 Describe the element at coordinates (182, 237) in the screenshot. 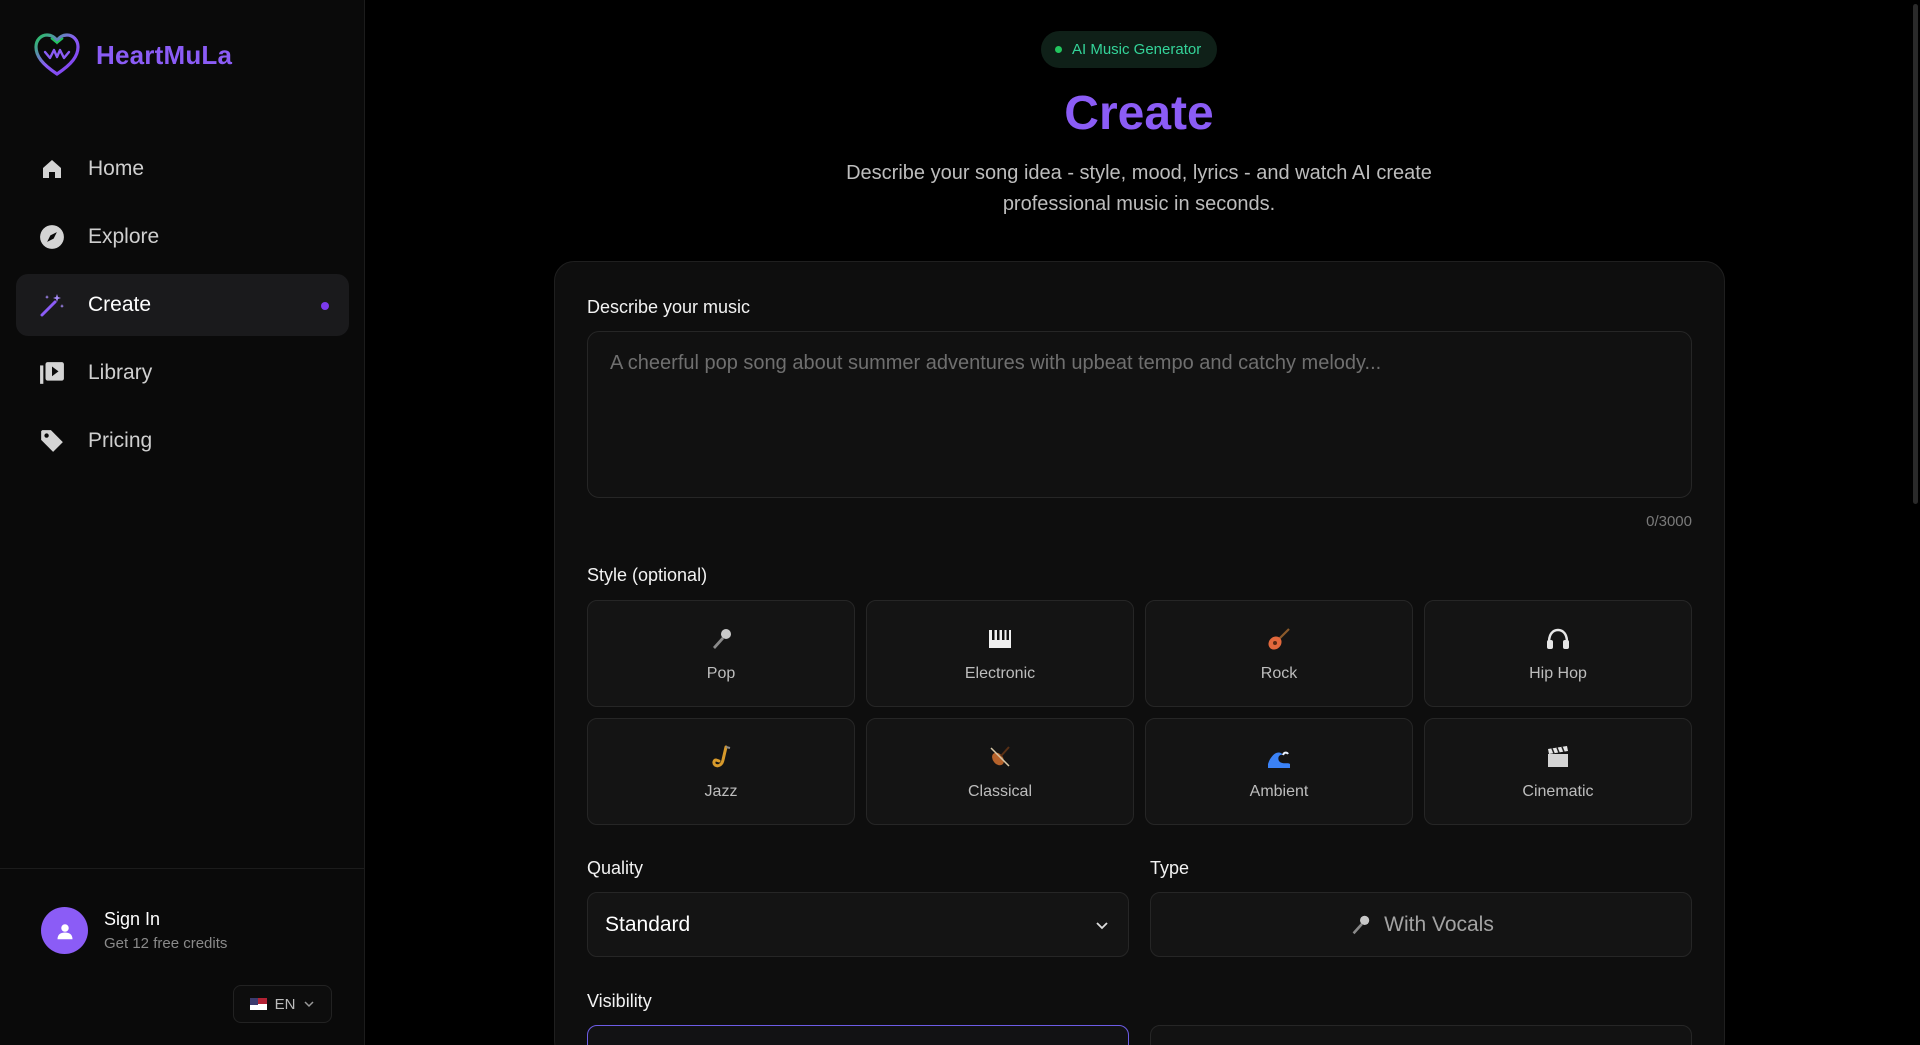

I see `sidebar-item-explore: Explore` at that location.